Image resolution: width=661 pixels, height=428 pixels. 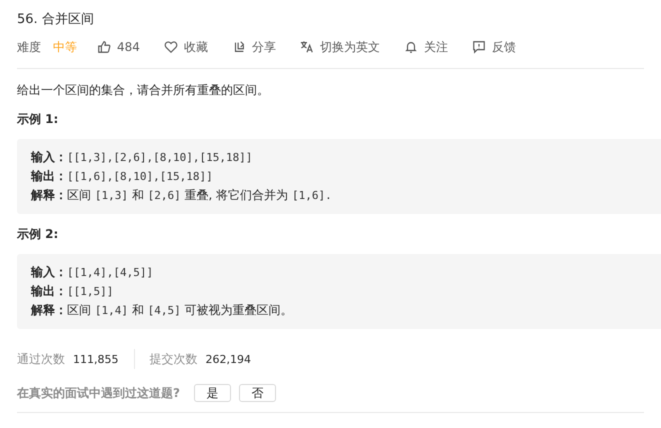 I want to click on stat-label: 提交次数, so click(x=174, y=359).